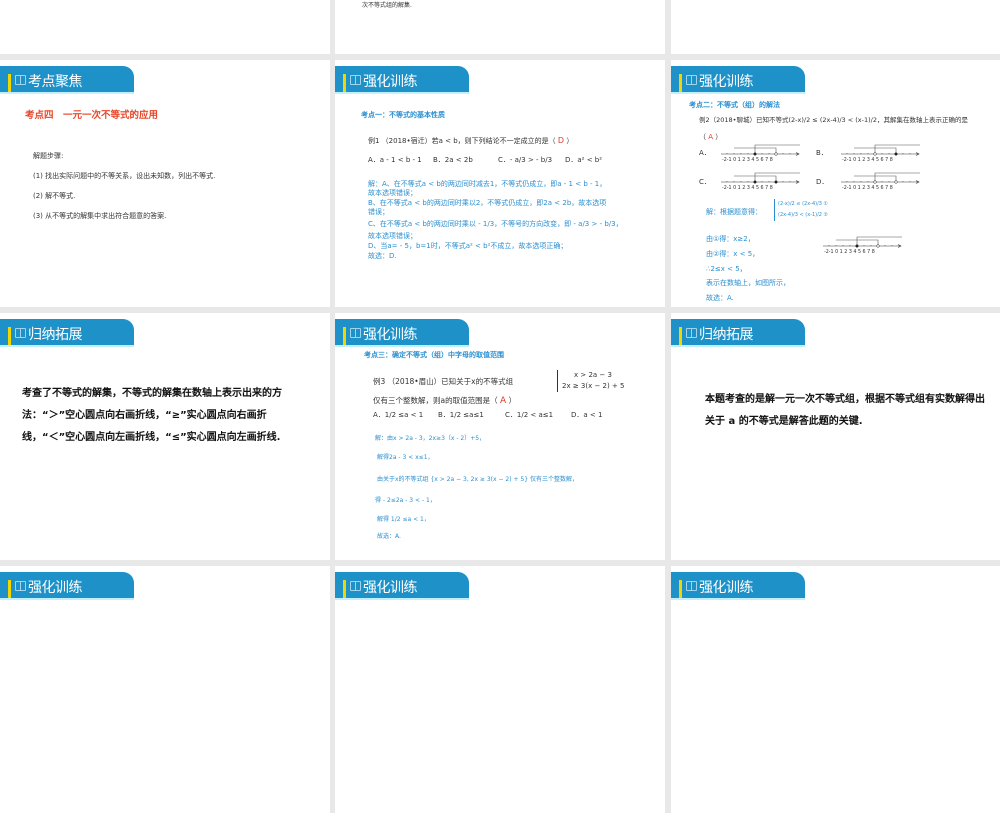  Describe the element at coordinates (453, 160) in the screenshot. I see `option: B．2a < 2b` at that location.